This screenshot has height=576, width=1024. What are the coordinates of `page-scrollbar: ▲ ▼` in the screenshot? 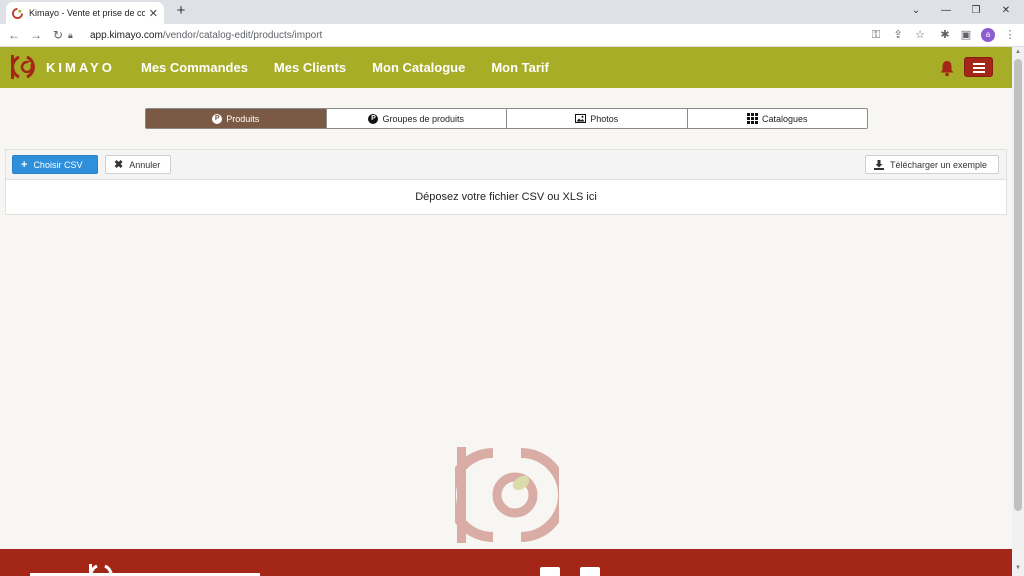 It's located at (1018, 311).